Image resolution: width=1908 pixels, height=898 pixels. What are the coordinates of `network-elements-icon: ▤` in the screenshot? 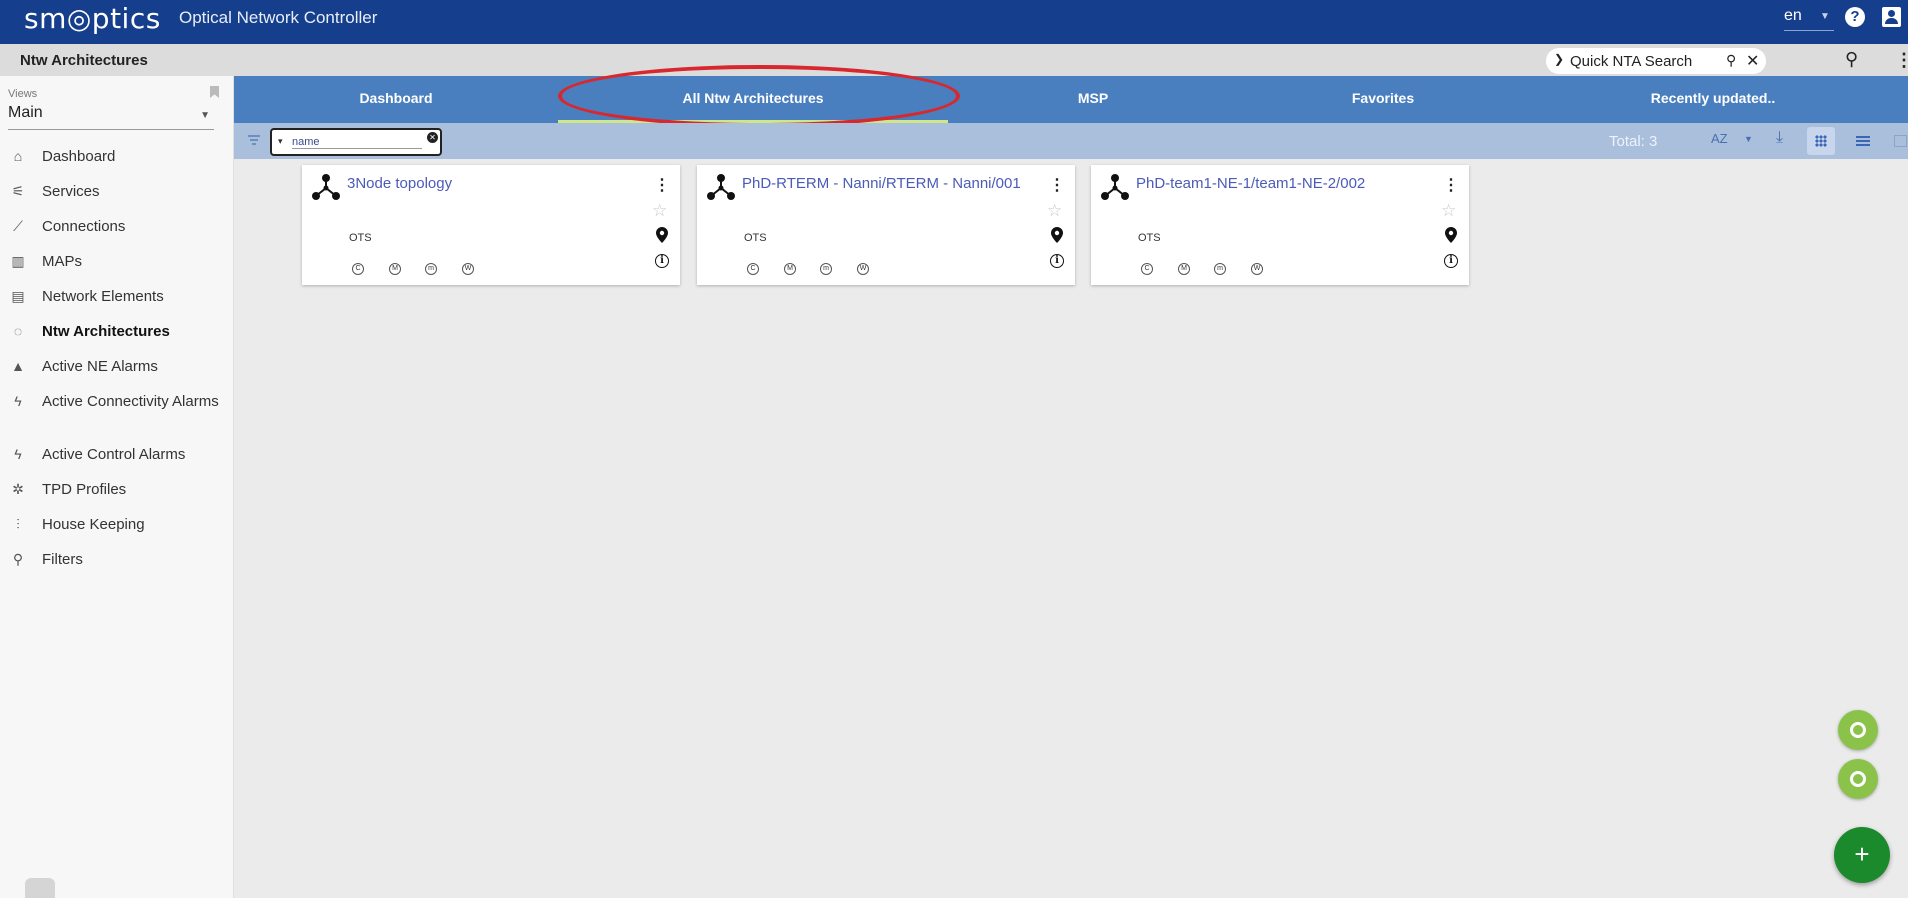 It's located at (18, 296).